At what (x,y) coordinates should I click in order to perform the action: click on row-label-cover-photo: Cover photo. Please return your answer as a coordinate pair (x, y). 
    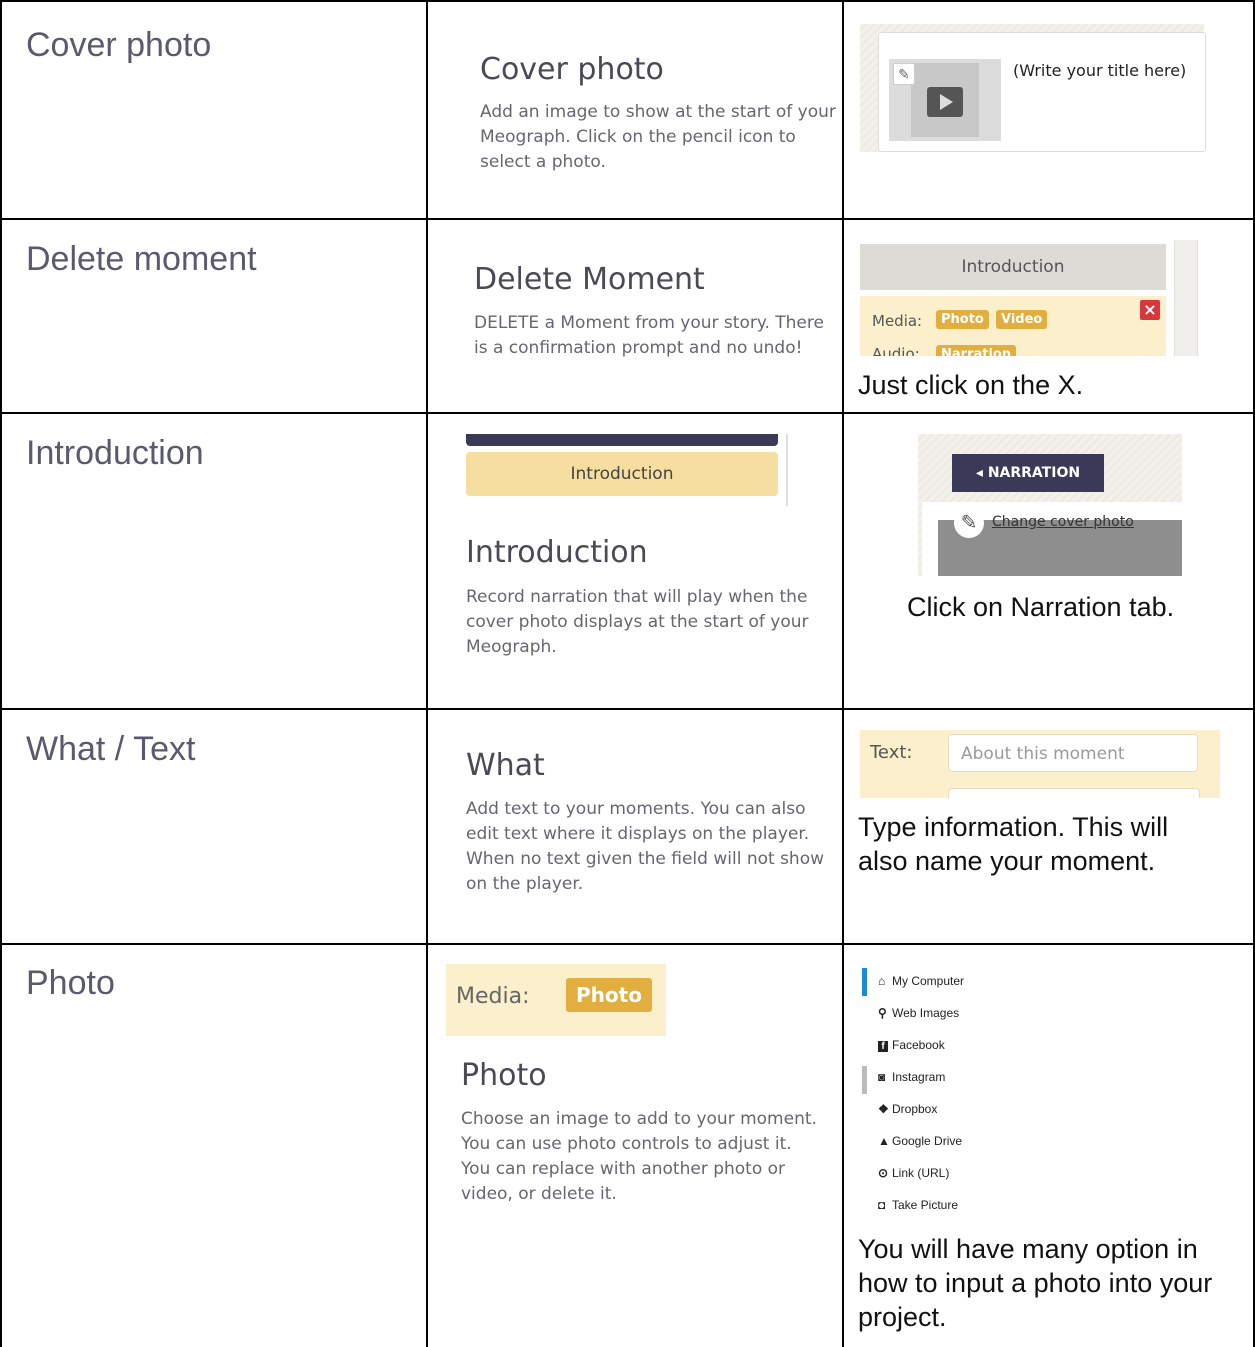
    Looking at the image, I should click on (119, 45).